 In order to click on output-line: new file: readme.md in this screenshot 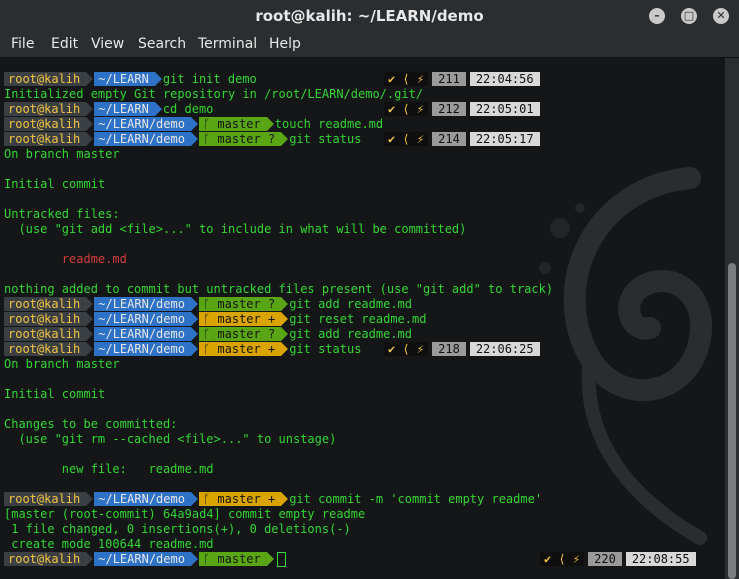, I will do `click(109, 469)`.